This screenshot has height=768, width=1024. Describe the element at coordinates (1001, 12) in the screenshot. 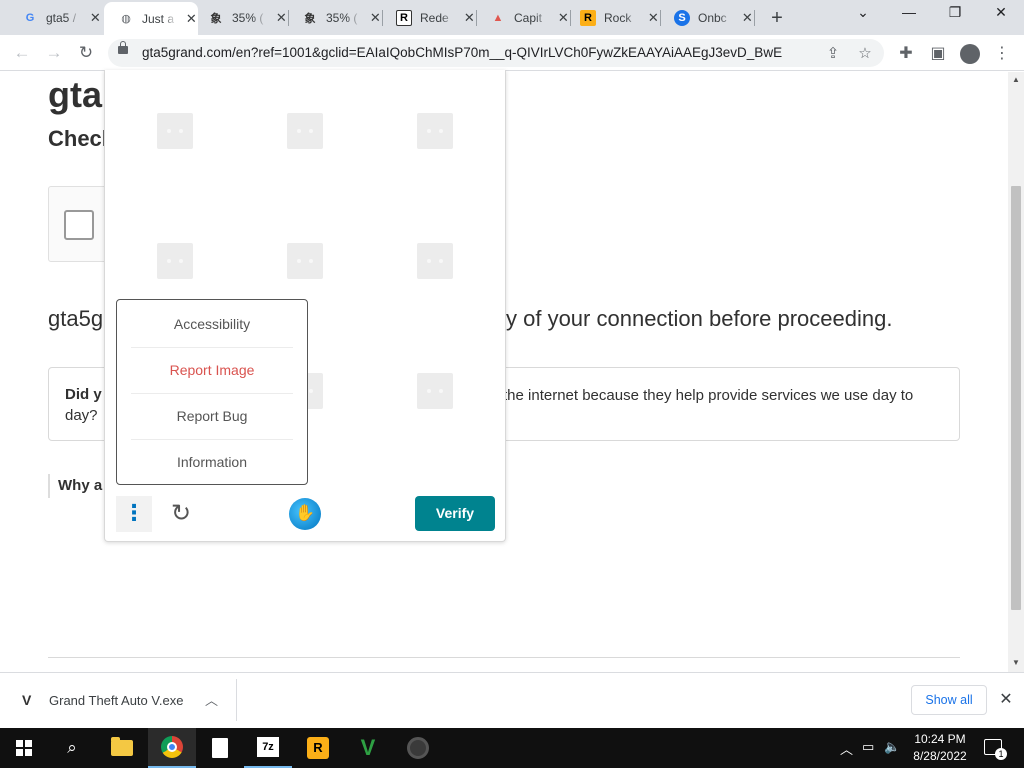

I see `close-window-button: ✕` at that location.